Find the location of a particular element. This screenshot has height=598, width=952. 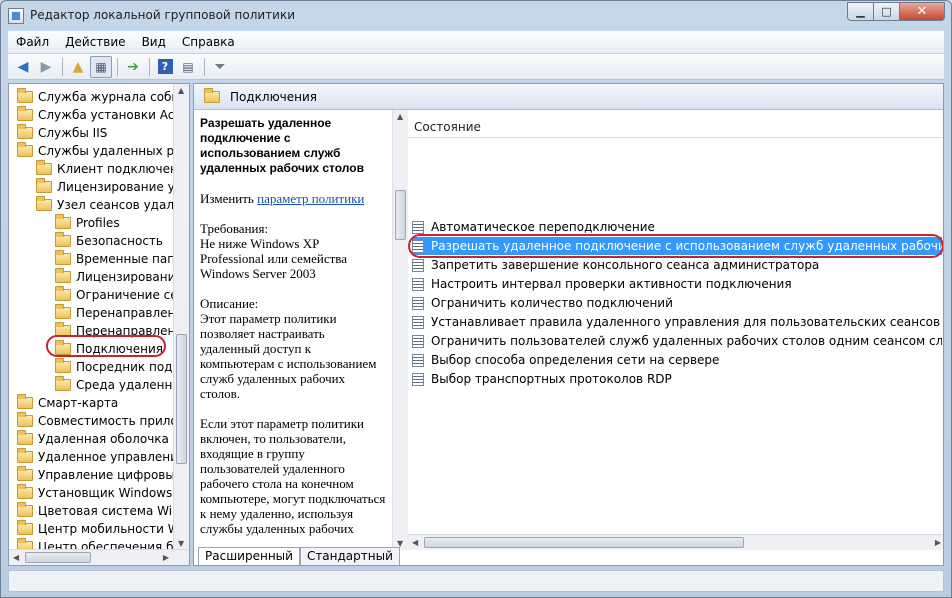

tree-horizontal-scrollbar: ◀ ▶ is located at coordinates (99, 557).